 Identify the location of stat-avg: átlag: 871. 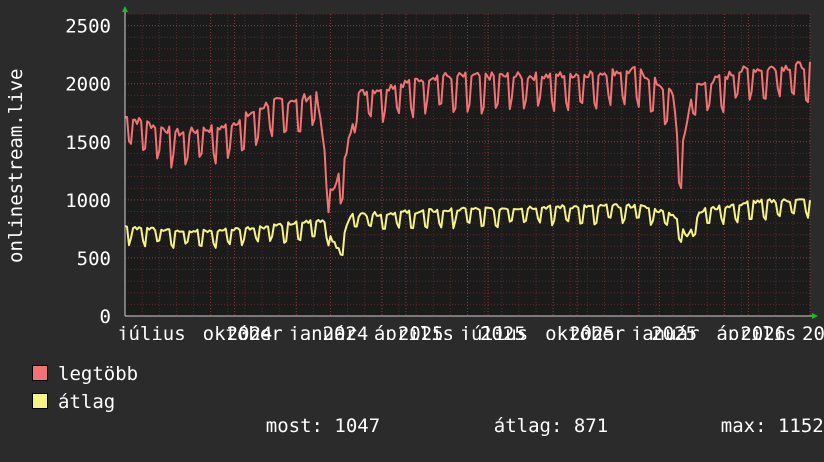
(528, 426).